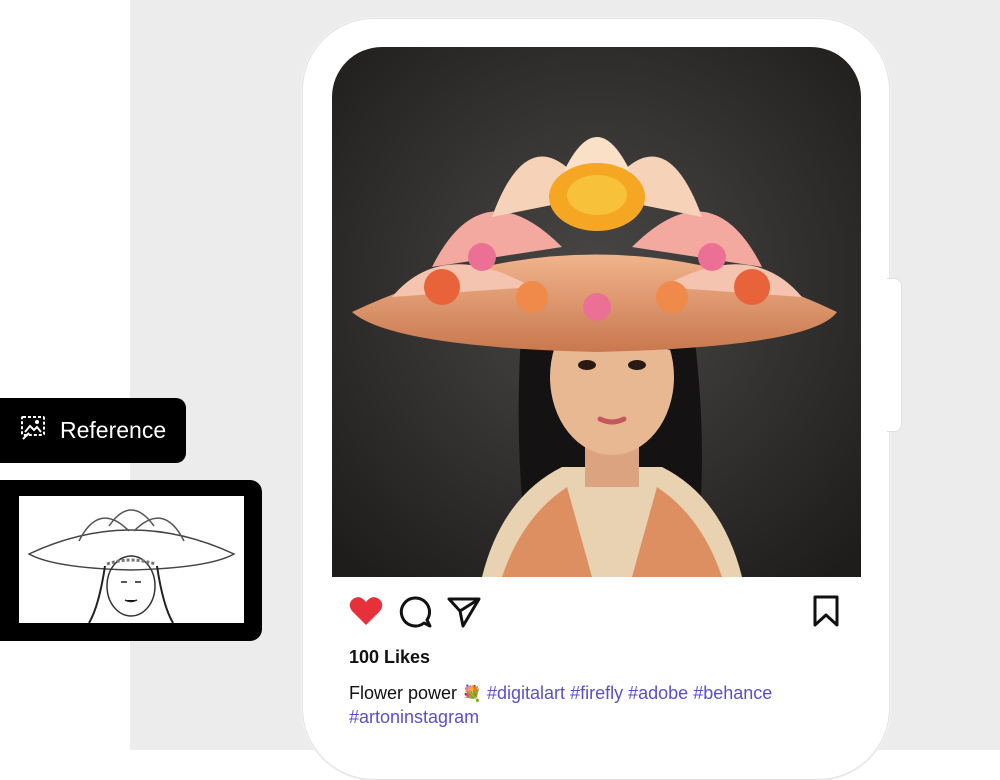 The width and height of the screenshot is (1000, 780). I want to click on hashtag-firefly: #firefly, so click(596, 693).